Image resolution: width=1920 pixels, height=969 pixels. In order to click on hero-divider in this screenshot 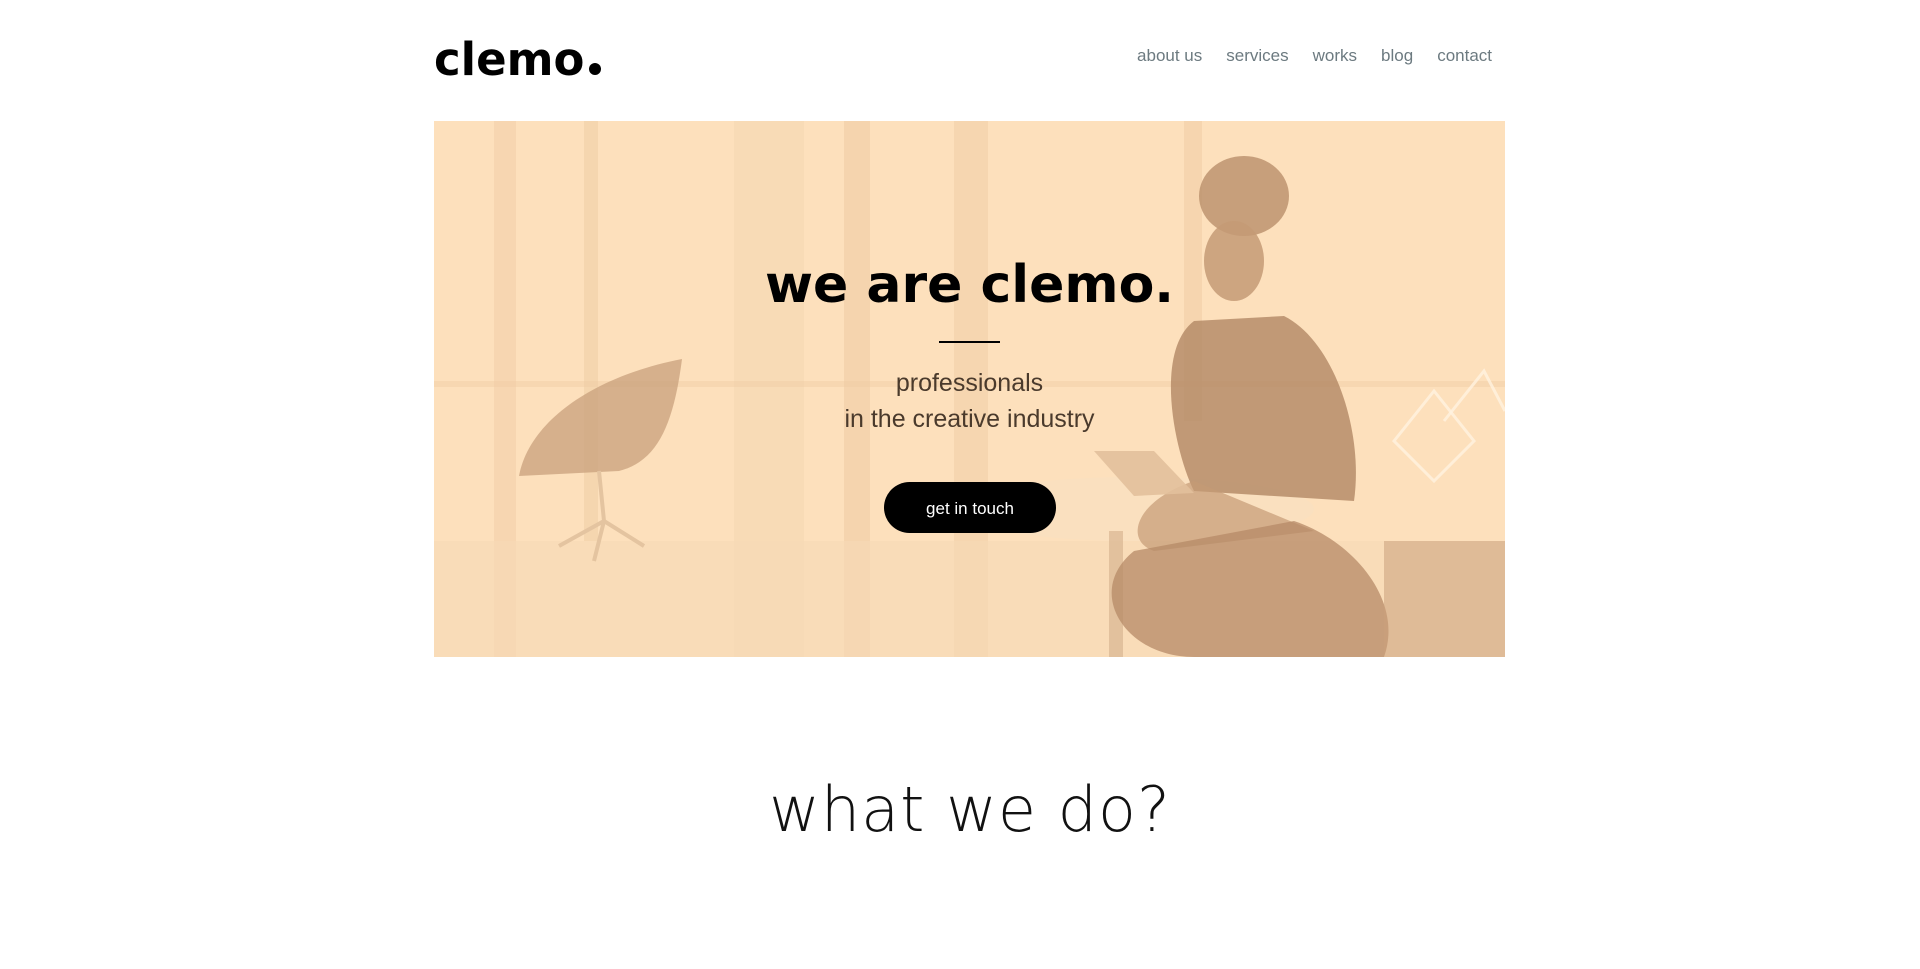, I will do `click(969, 342)`.